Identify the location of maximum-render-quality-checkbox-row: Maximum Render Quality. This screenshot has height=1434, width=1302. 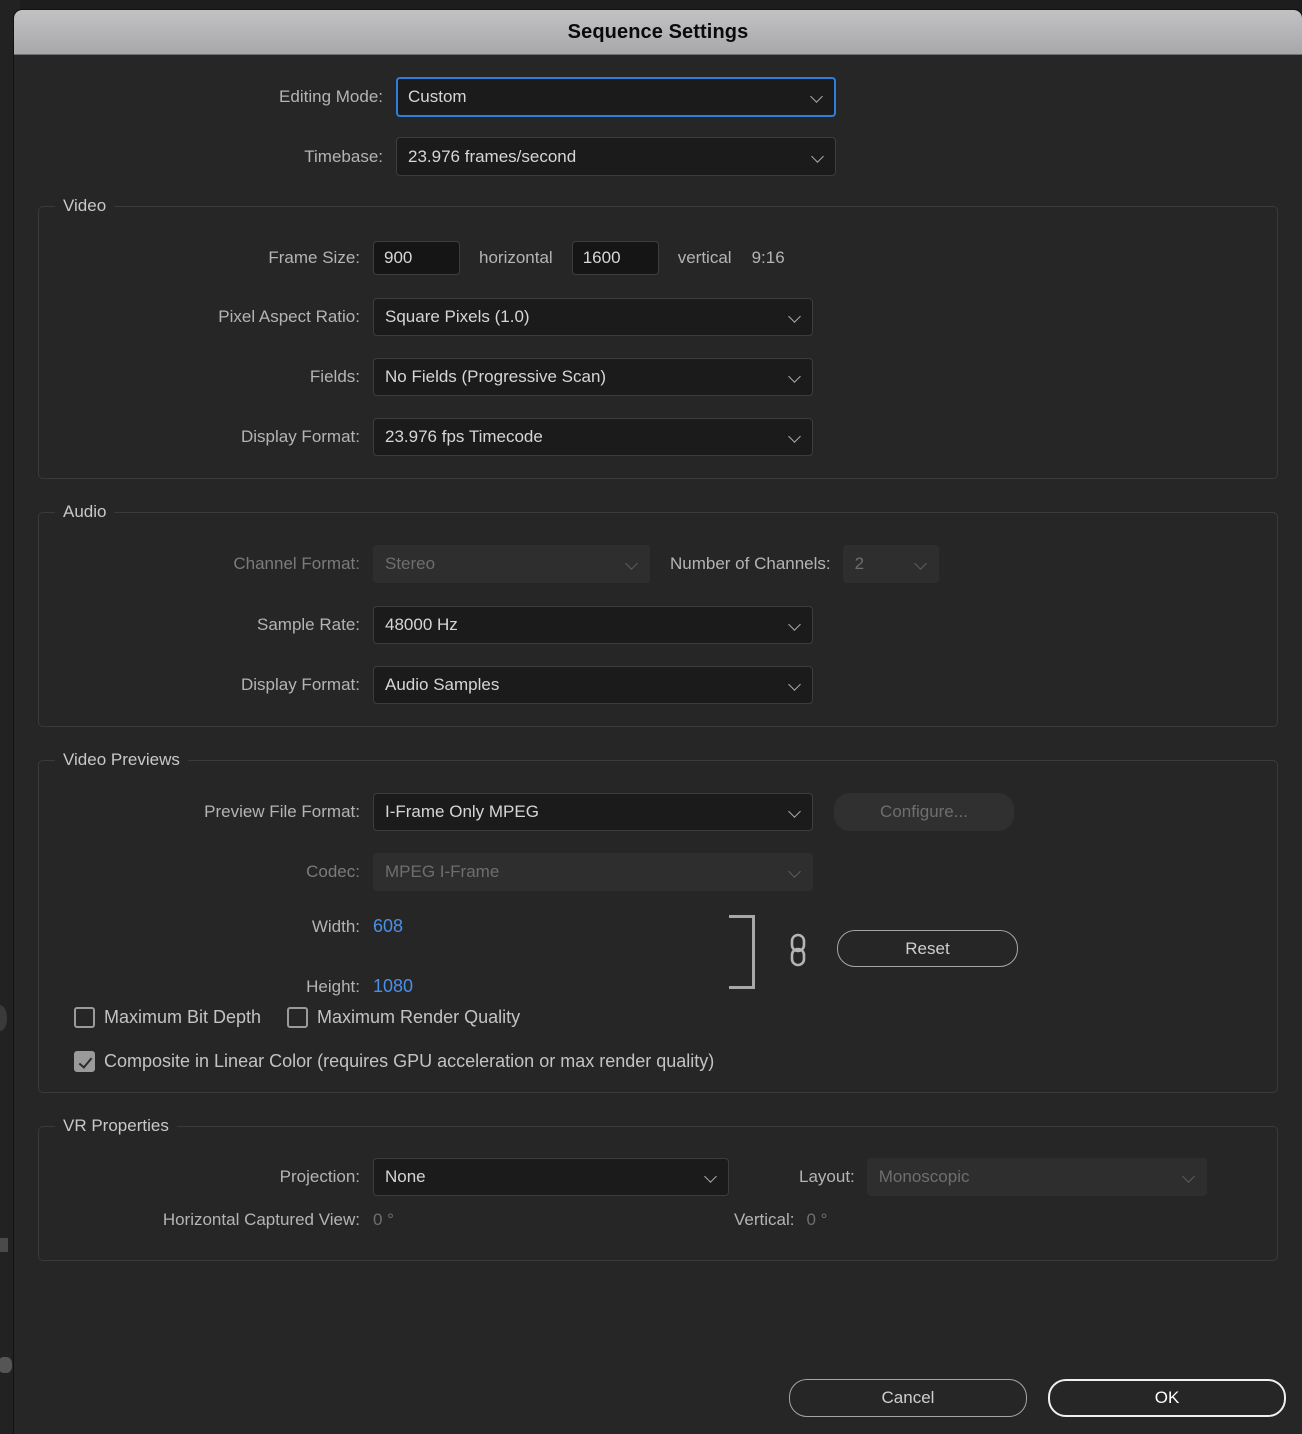
(403, 1017).